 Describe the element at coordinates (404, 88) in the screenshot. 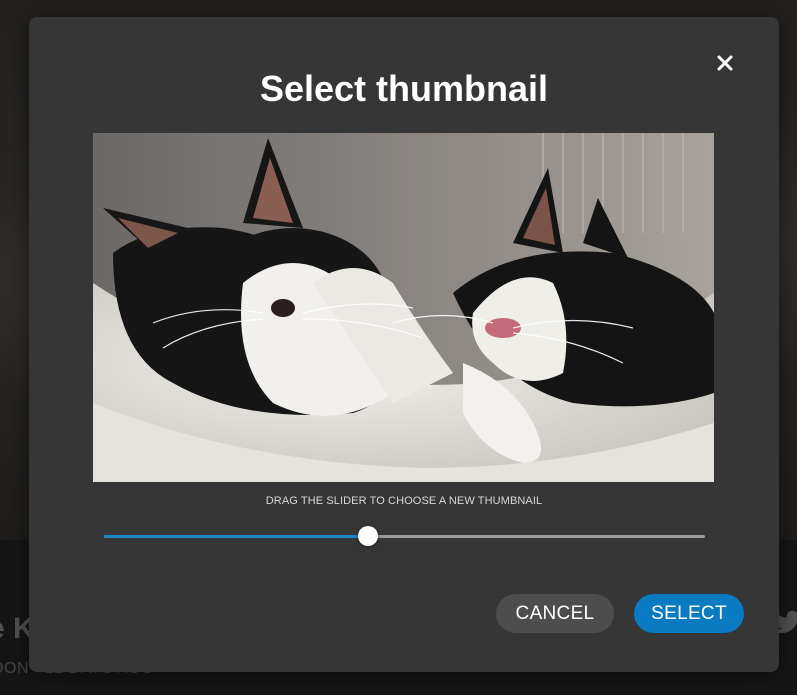

I see `dialog-title: Select thumbnail` at that location.